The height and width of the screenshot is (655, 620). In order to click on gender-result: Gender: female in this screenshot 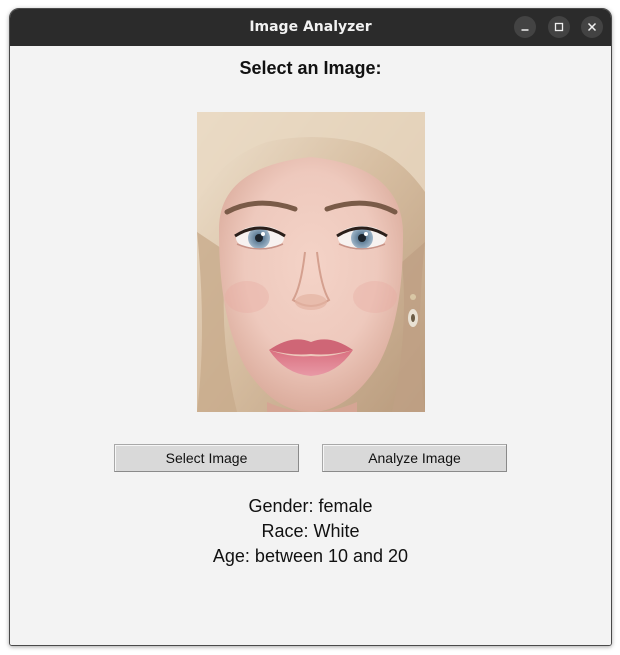, I will do `click(310, 506)`.